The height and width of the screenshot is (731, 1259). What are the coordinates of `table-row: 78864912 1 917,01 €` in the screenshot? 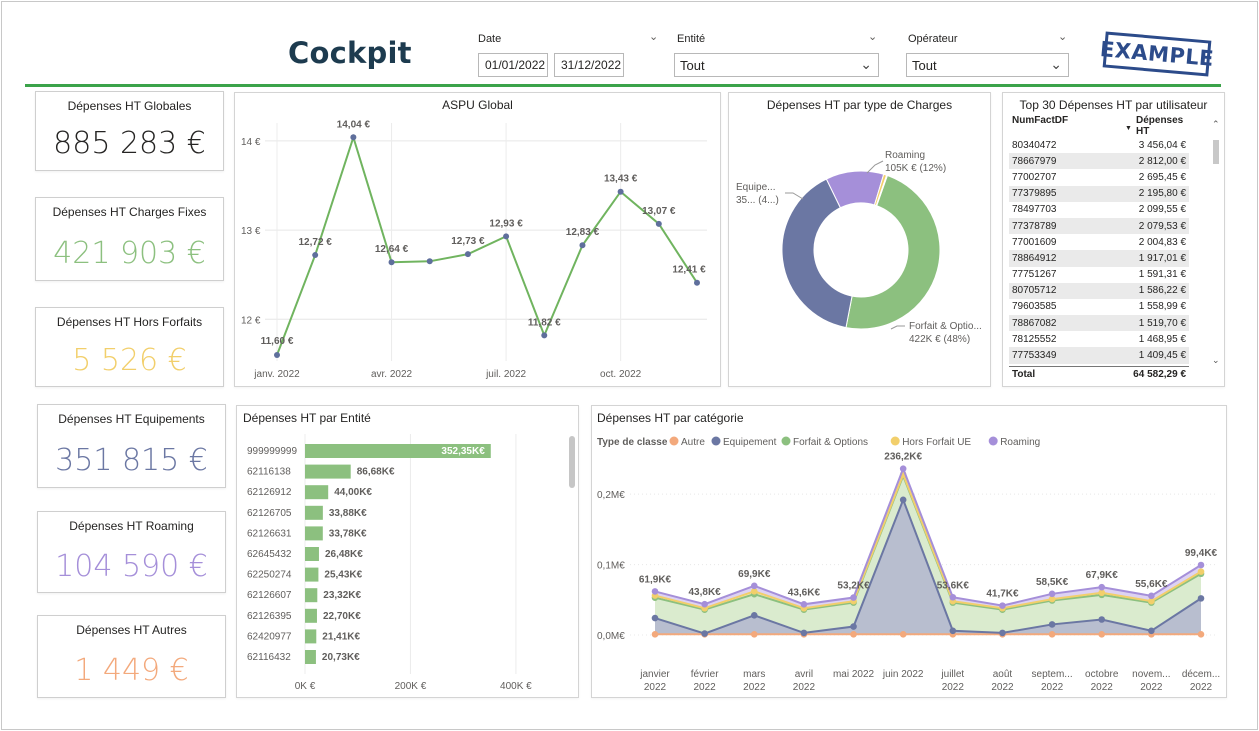 It's located at (1099, 258).